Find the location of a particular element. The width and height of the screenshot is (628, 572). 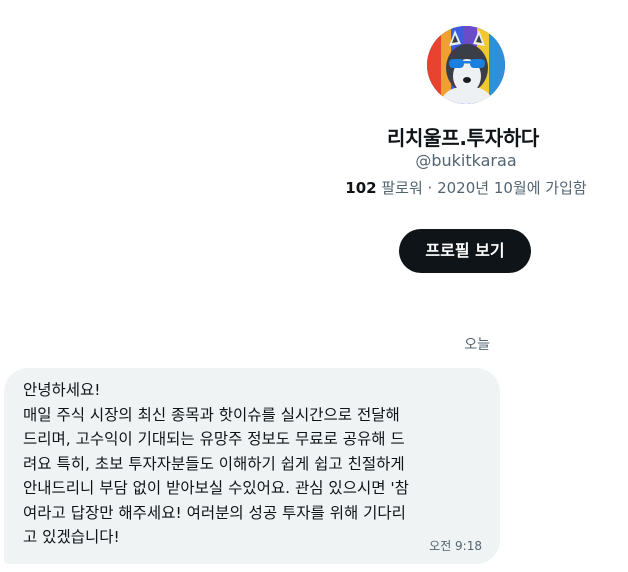

profile-meta: 102 팔로워 · 2020년 10월에 가입함 is located at coordinates (466, 187).